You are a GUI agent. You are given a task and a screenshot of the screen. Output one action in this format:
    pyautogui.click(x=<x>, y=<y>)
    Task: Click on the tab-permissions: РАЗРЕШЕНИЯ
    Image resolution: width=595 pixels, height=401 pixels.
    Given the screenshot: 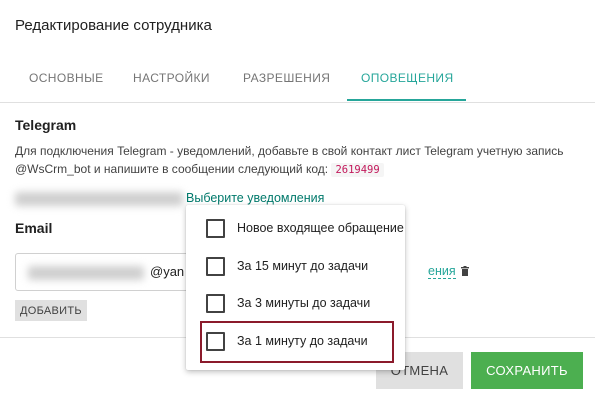 What is the action you would take?
    pyautogui.click(x=286, y=78)
    